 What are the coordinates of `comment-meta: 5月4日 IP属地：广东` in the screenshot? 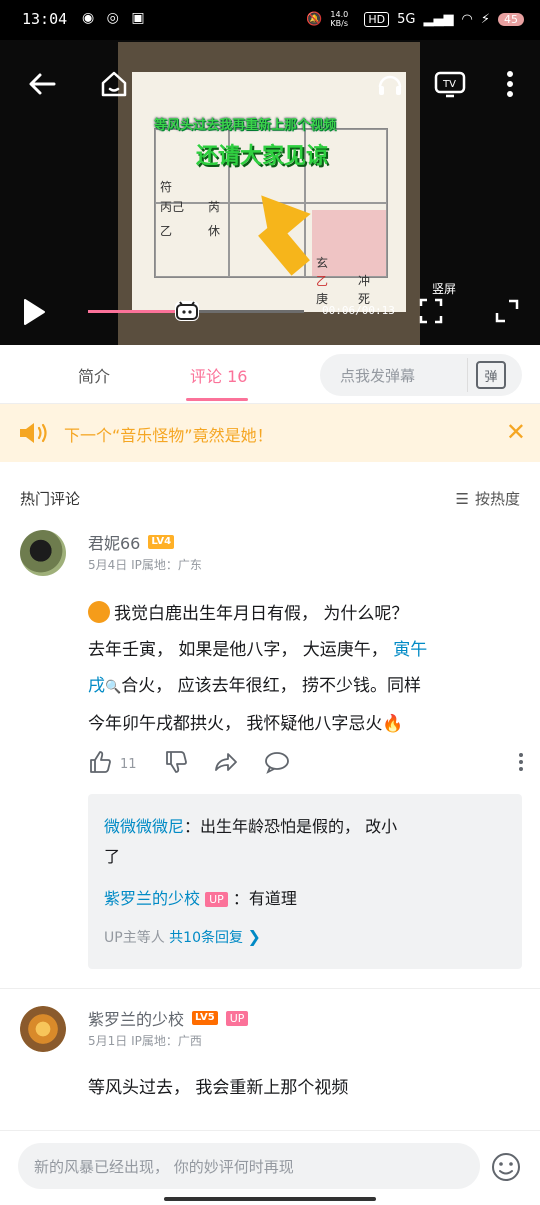 It's located at (145, 565).